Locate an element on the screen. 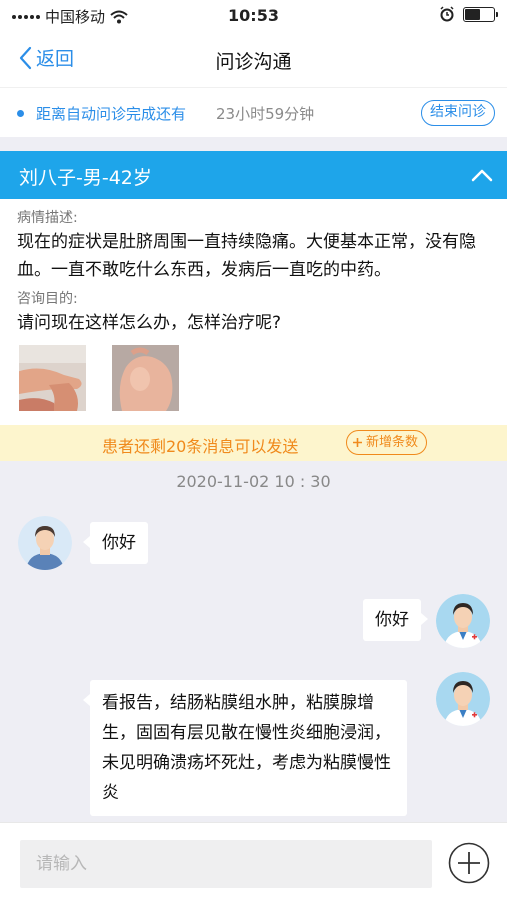 The image size is (507, 900). chat-message-received: 你好 is located at coordinates (115, 543).